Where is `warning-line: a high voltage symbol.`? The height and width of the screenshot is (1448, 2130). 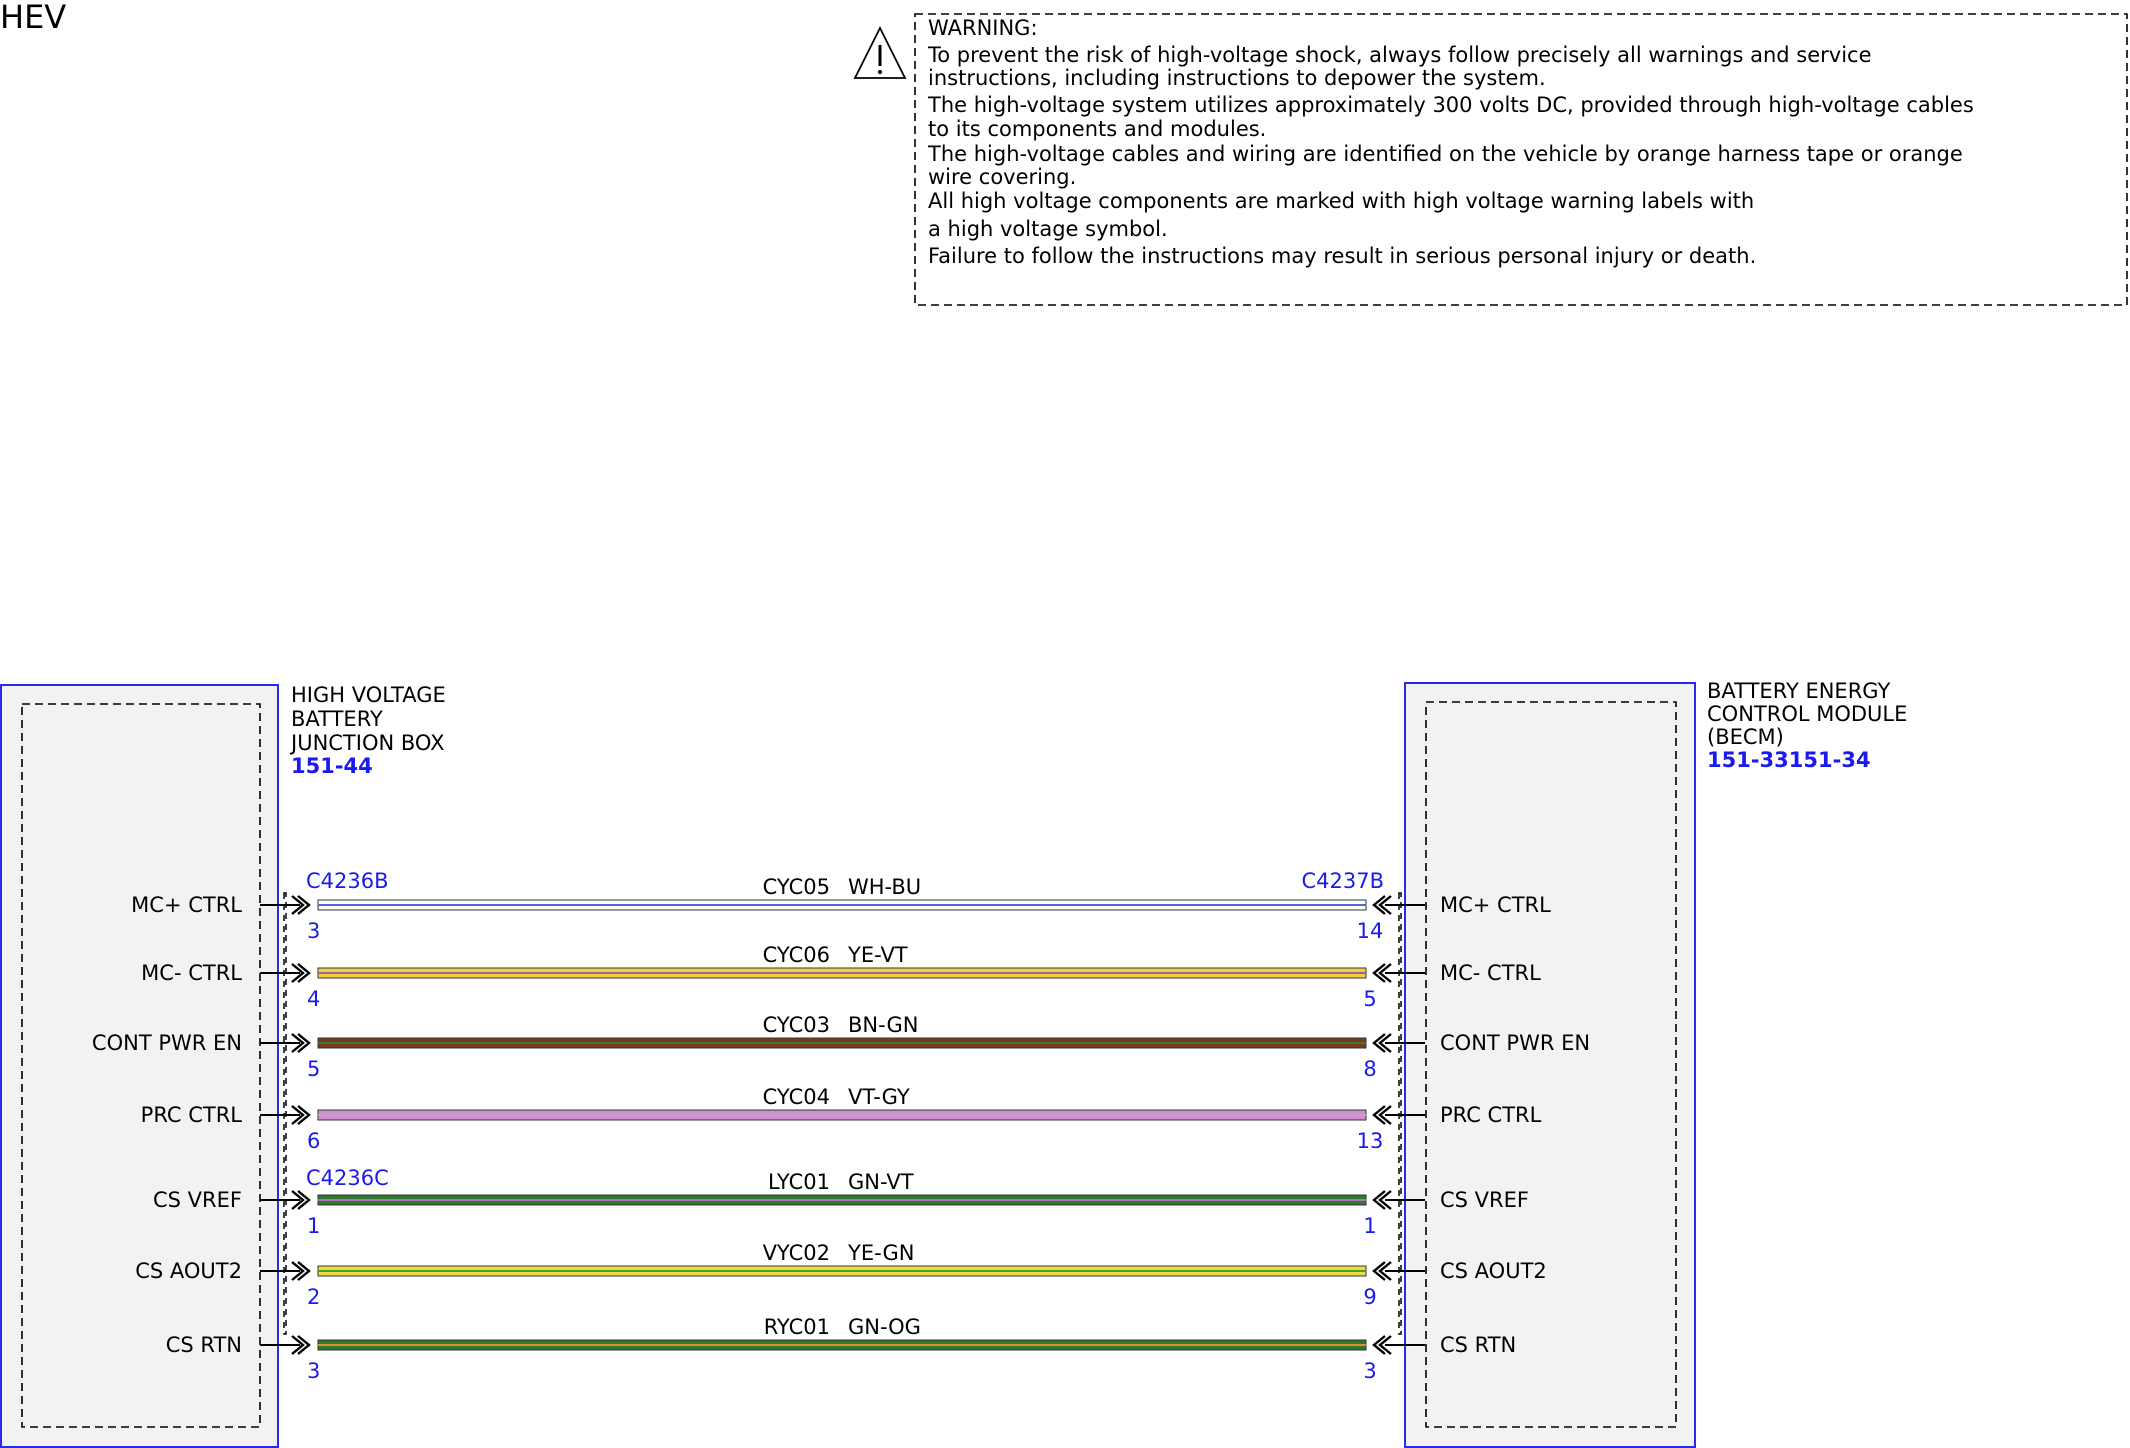 warning-line: a high voltage symbol. is located at coordinates (1048, 229).